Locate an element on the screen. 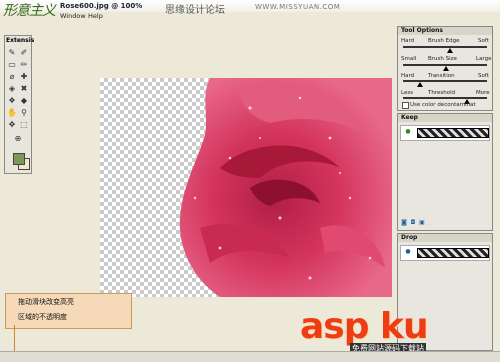  transition-max-label: Soft is located at coordinates (483, 76).